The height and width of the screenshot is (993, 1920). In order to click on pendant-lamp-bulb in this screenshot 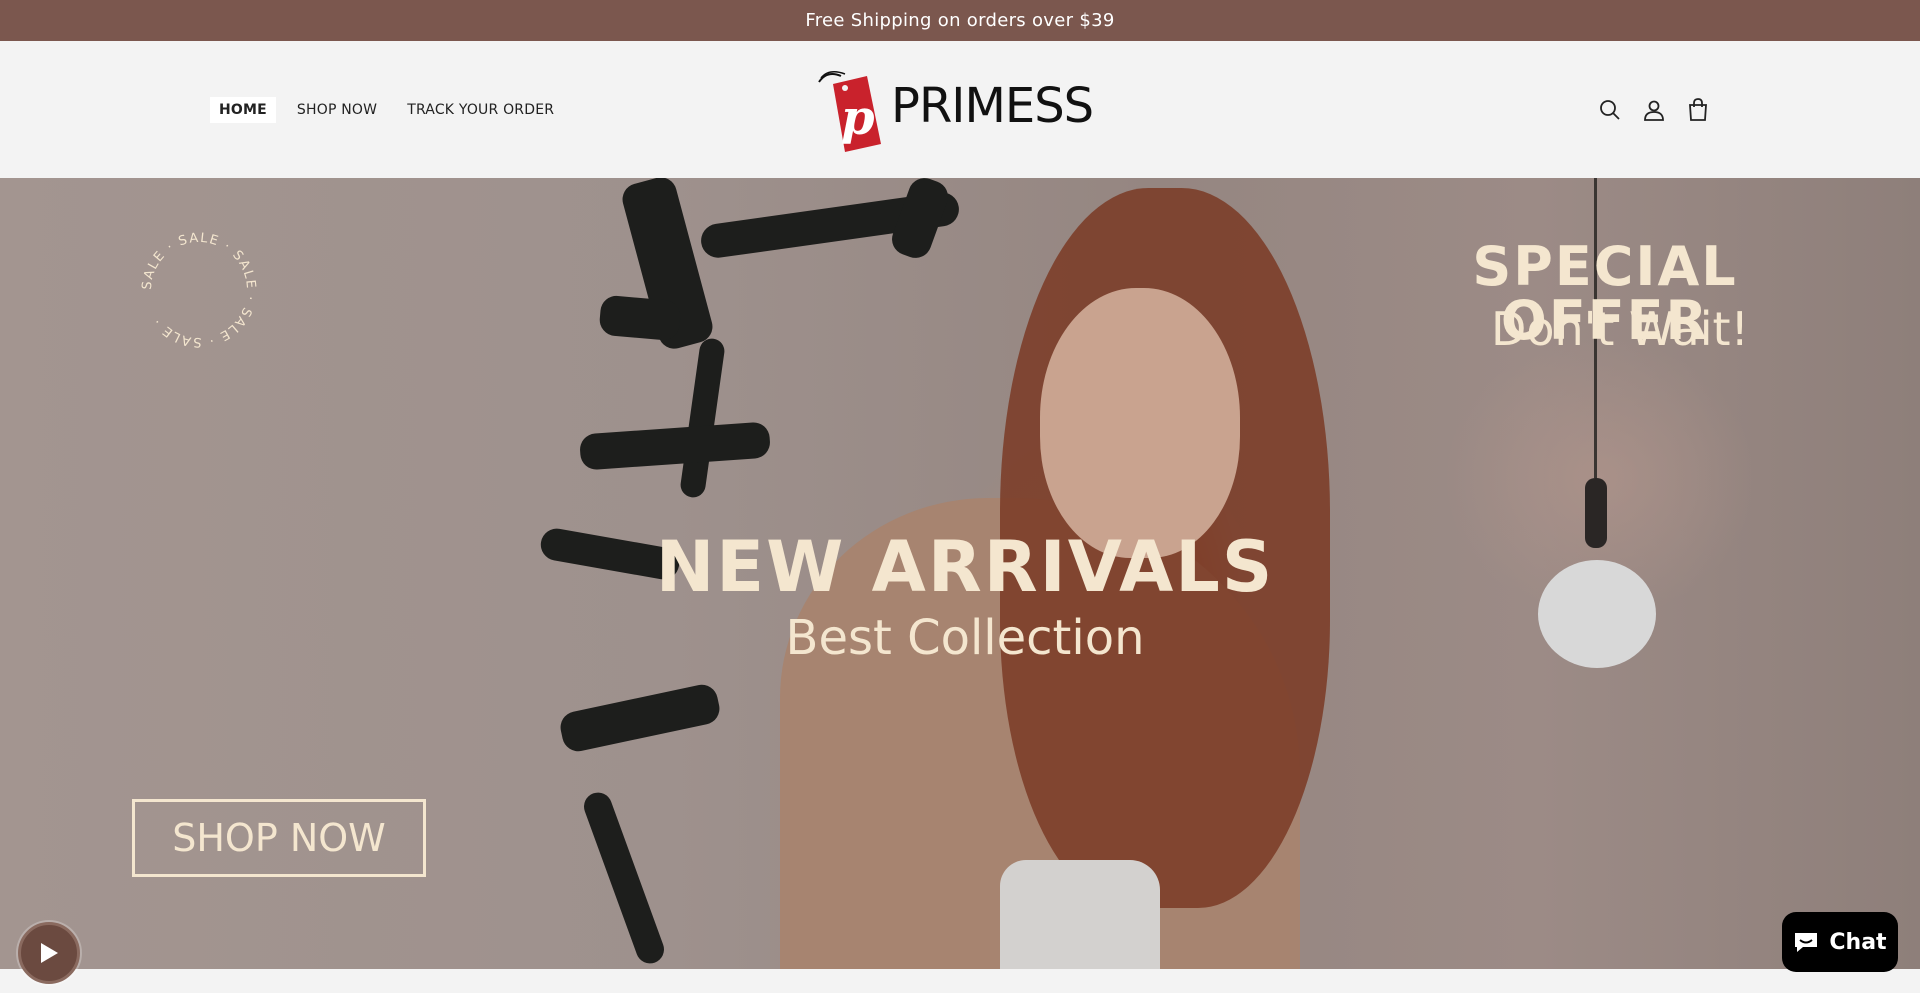, I will do `click(1597, 614)`.